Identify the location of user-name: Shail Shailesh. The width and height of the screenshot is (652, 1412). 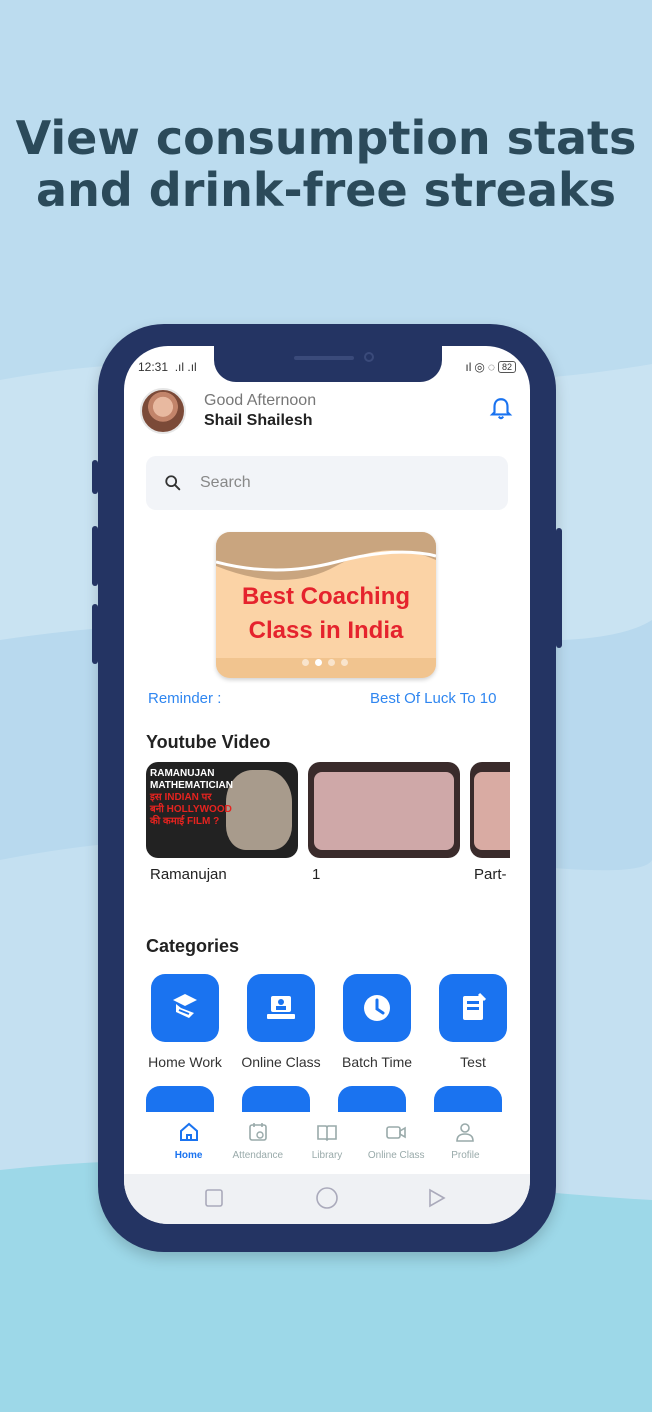
(258, 420).